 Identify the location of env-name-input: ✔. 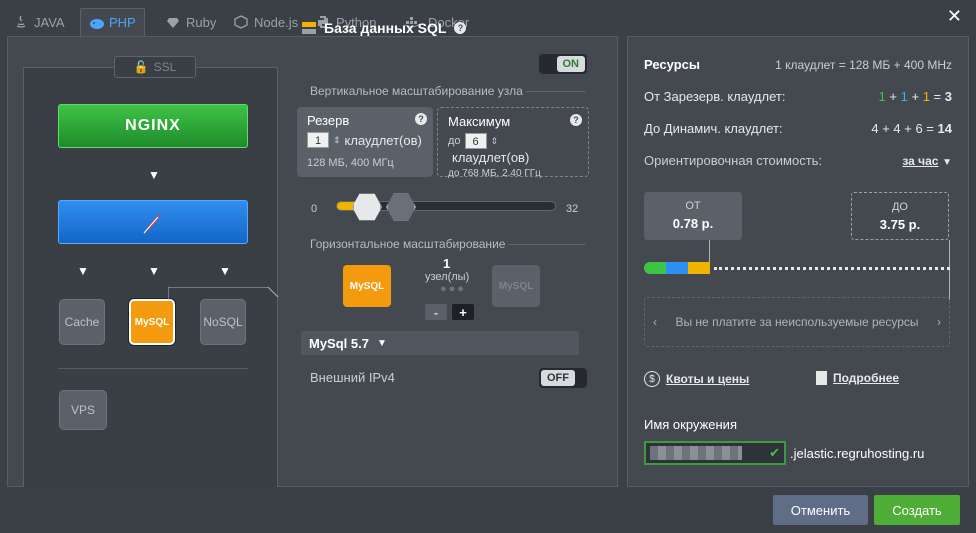
(715, 453).